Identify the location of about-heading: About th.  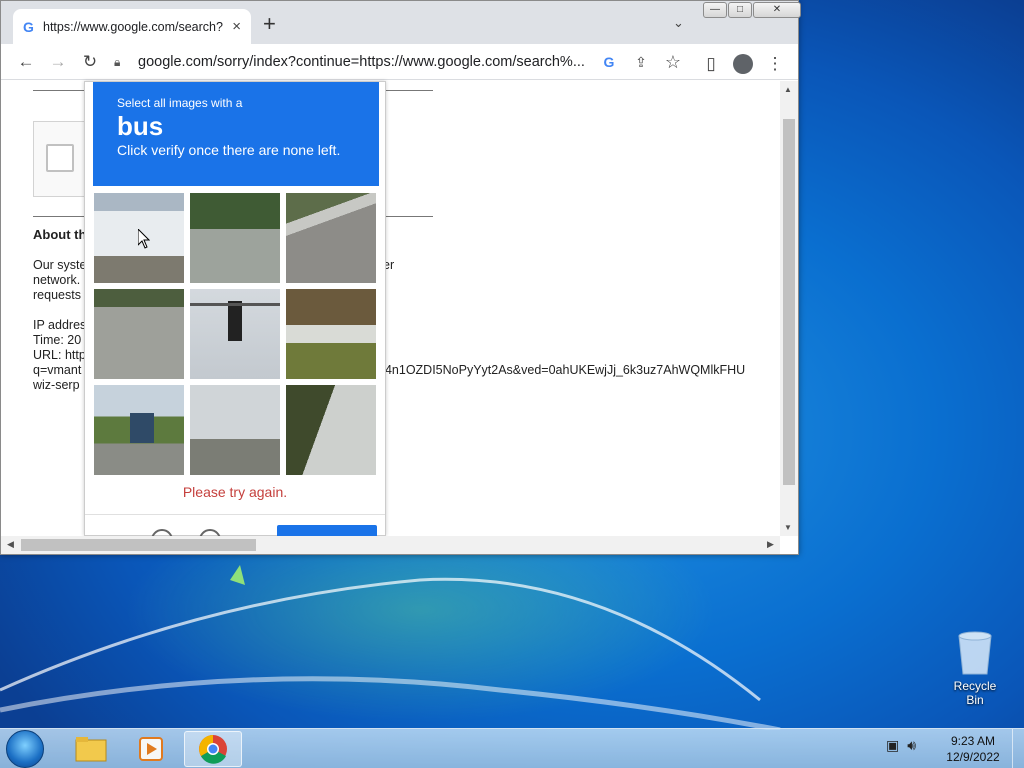
(60, 234).